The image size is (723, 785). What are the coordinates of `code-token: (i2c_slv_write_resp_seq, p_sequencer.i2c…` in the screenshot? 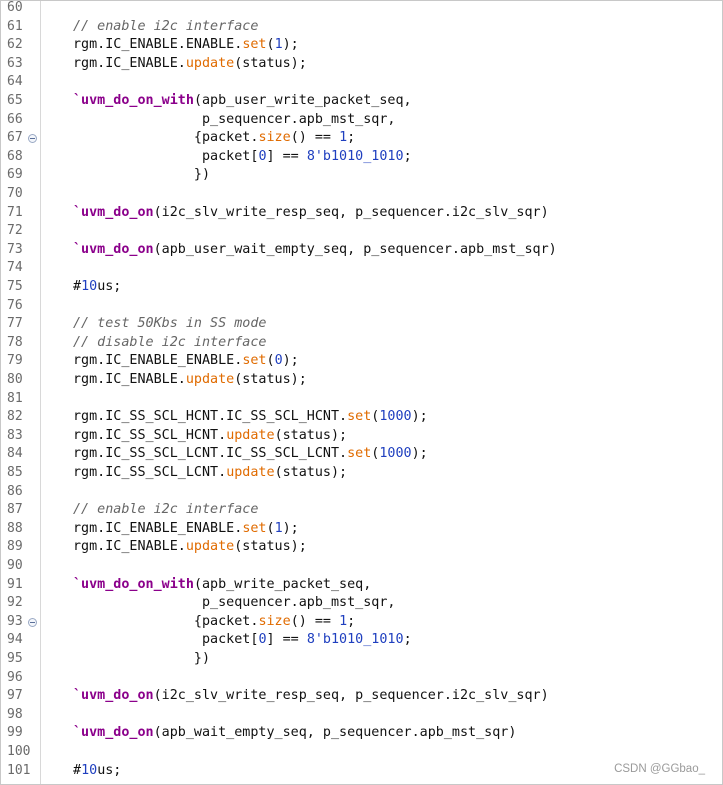 It's located at (351, 696).